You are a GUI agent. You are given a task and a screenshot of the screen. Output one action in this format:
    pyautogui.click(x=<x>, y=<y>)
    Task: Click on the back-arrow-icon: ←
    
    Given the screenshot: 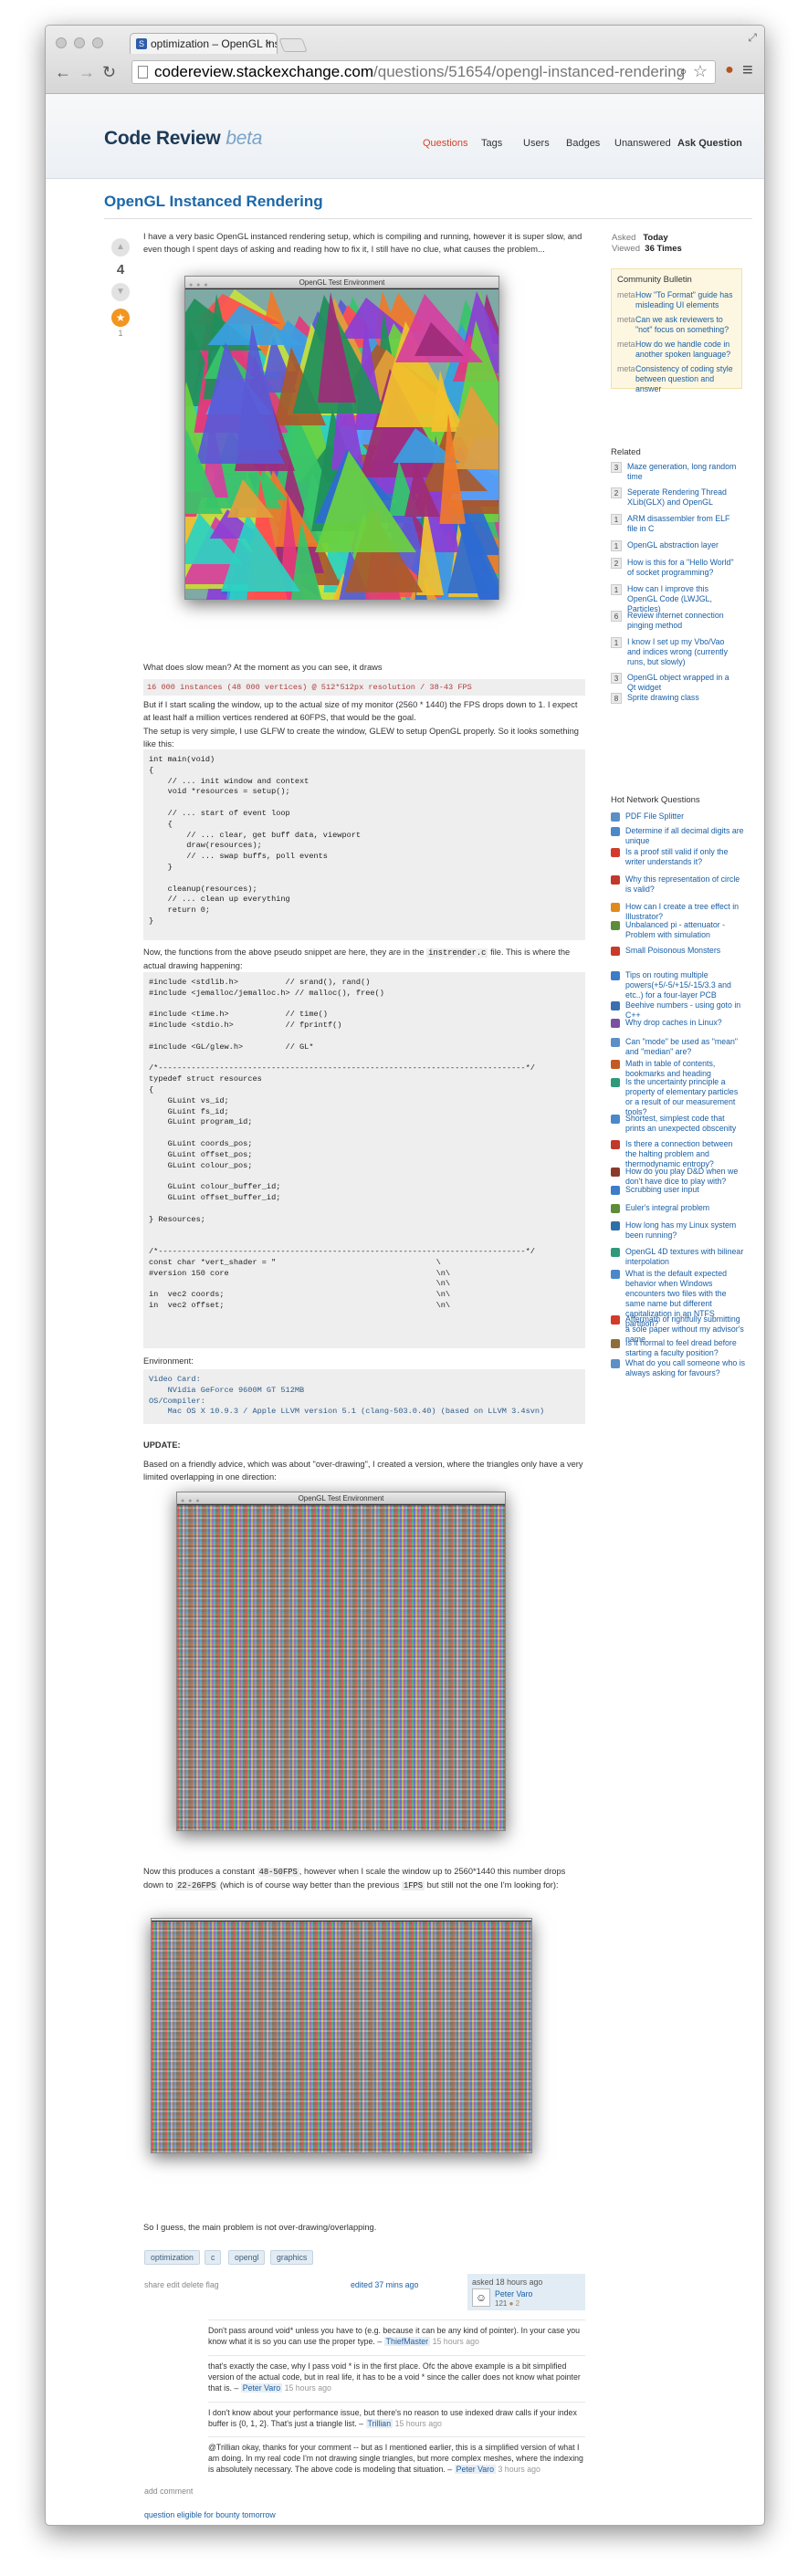 What is the action you would take?
    pyautogui.click(x=63, y=72)
    